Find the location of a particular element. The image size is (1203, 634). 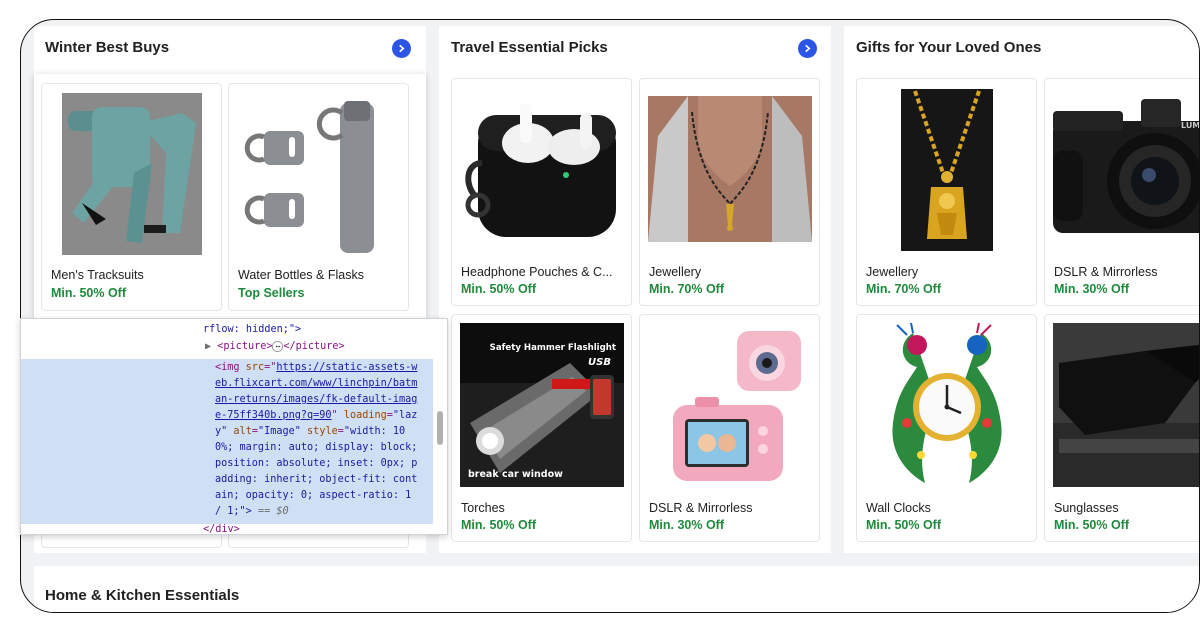

devtools-picture-line: ▶ <picture> ⋯ </picture> is located at coordinates (319, 347).